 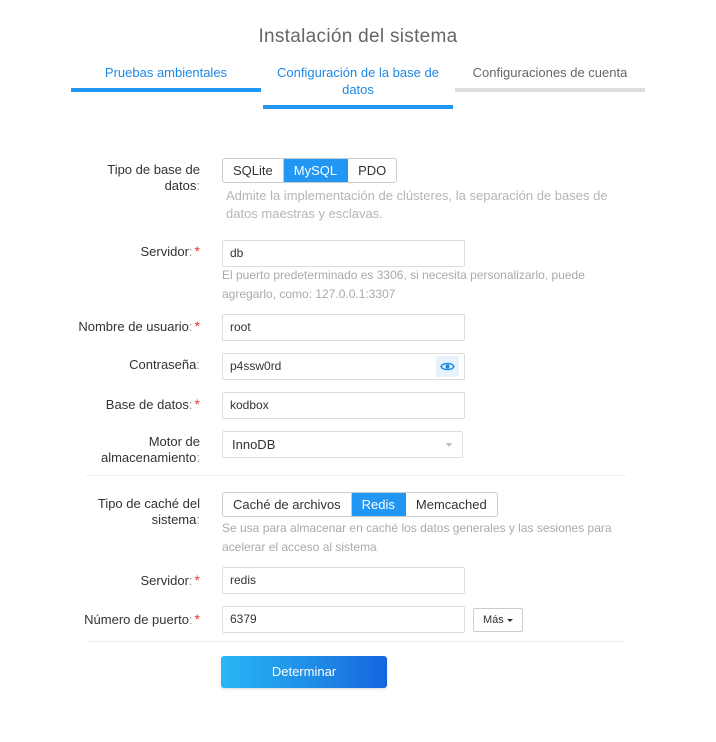 What do you see at coordinates (343, 619) in the screenshot?
I see `cache-port-input: 6379` at bounding box center [343, 619].